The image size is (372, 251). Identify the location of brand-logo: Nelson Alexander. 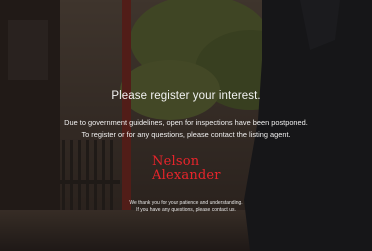
(186, 169).